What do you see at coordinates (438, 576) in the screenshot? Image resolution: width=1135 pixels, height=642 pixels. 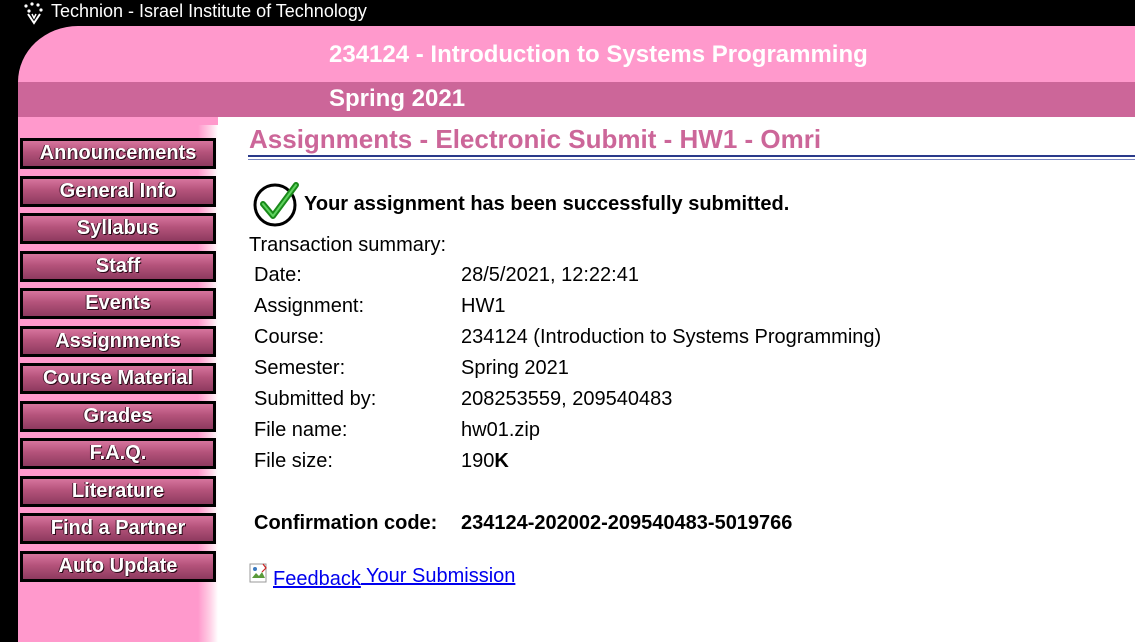 I see `feedback-link-text: Your Submission` at bounding box center [438, 576].